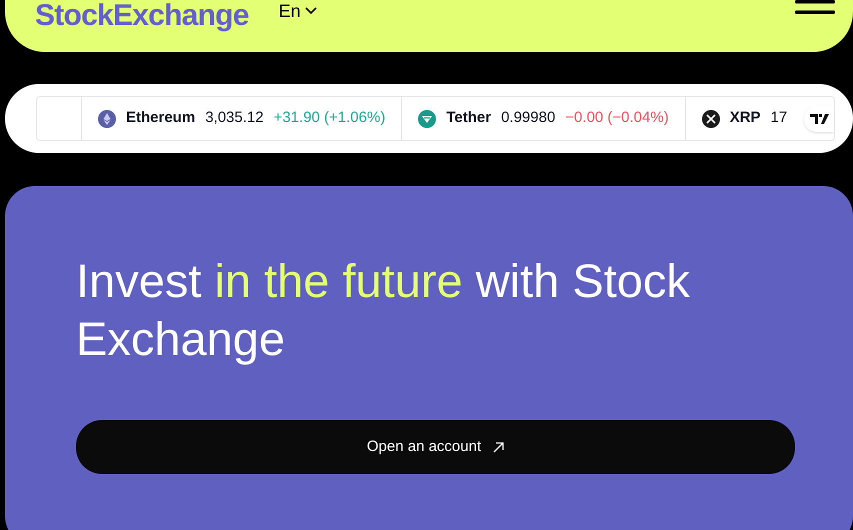 The width and height of the screenshot is (853, 530). What do you see at coordinates (142, 16) in the screenshot?
I see `logo-text: StockExchange` at bounding box center [142, 16].